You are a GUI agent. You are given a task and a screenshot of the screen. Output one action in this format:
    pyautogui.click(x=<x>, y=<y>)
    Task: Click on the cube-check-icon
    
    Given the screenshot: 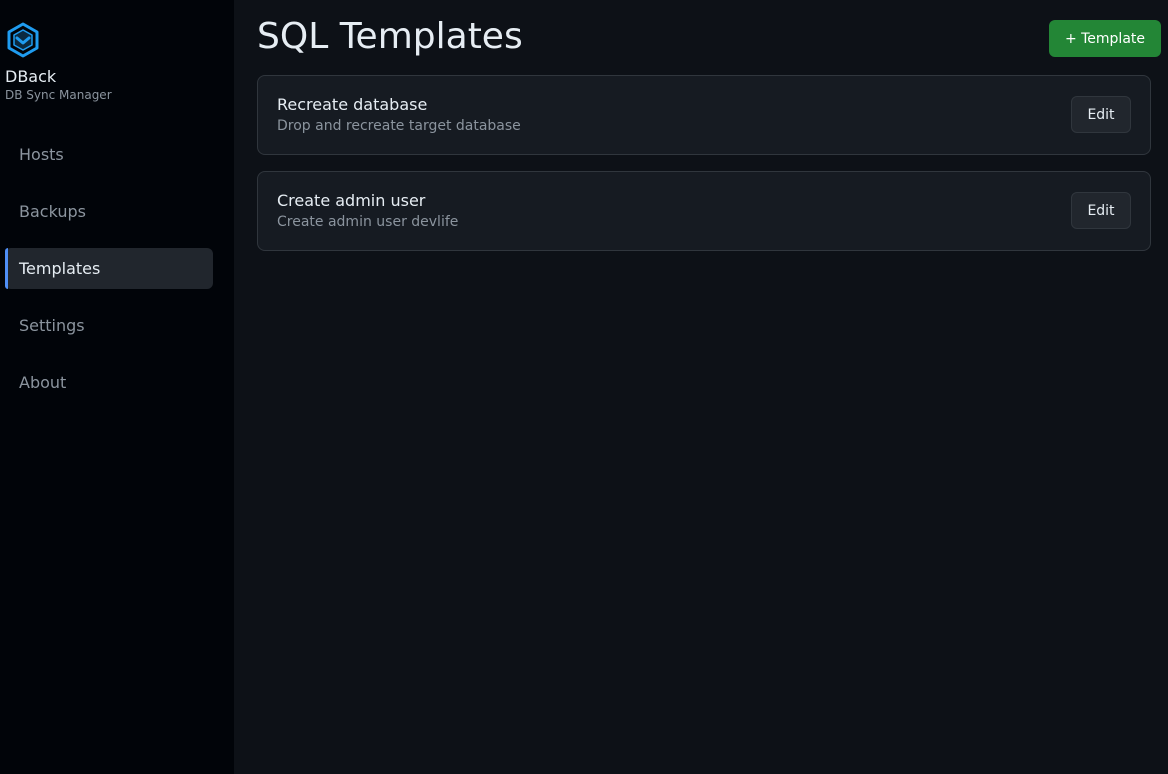 What is the action you would take?
    pyautogui.click(x=23, y=40)
    